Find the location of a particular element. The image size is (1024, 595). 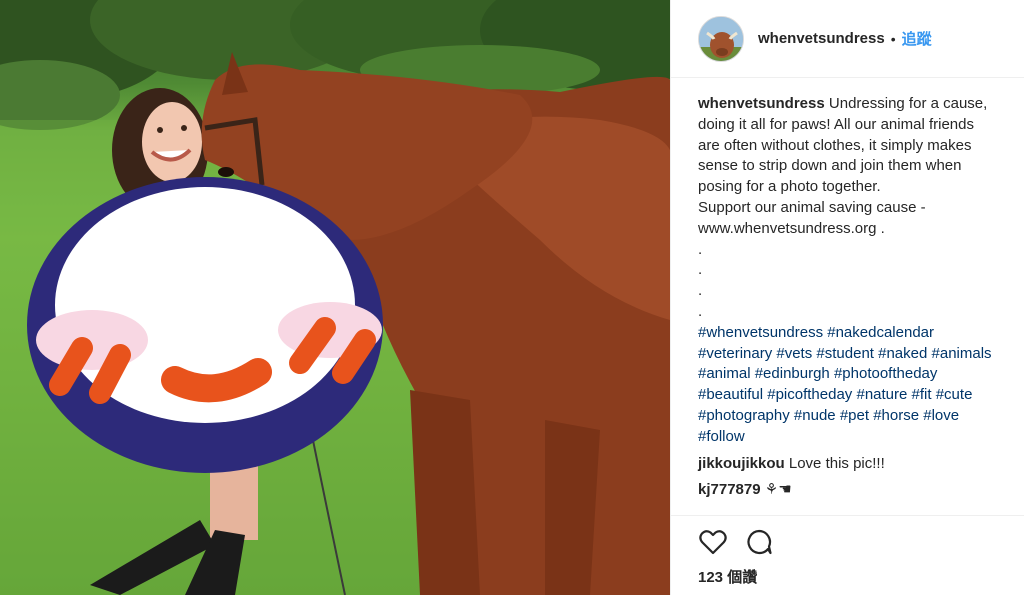

caption-line-1: whenvetsundress Undressing for a cause, is located at coordinates (859, 104).